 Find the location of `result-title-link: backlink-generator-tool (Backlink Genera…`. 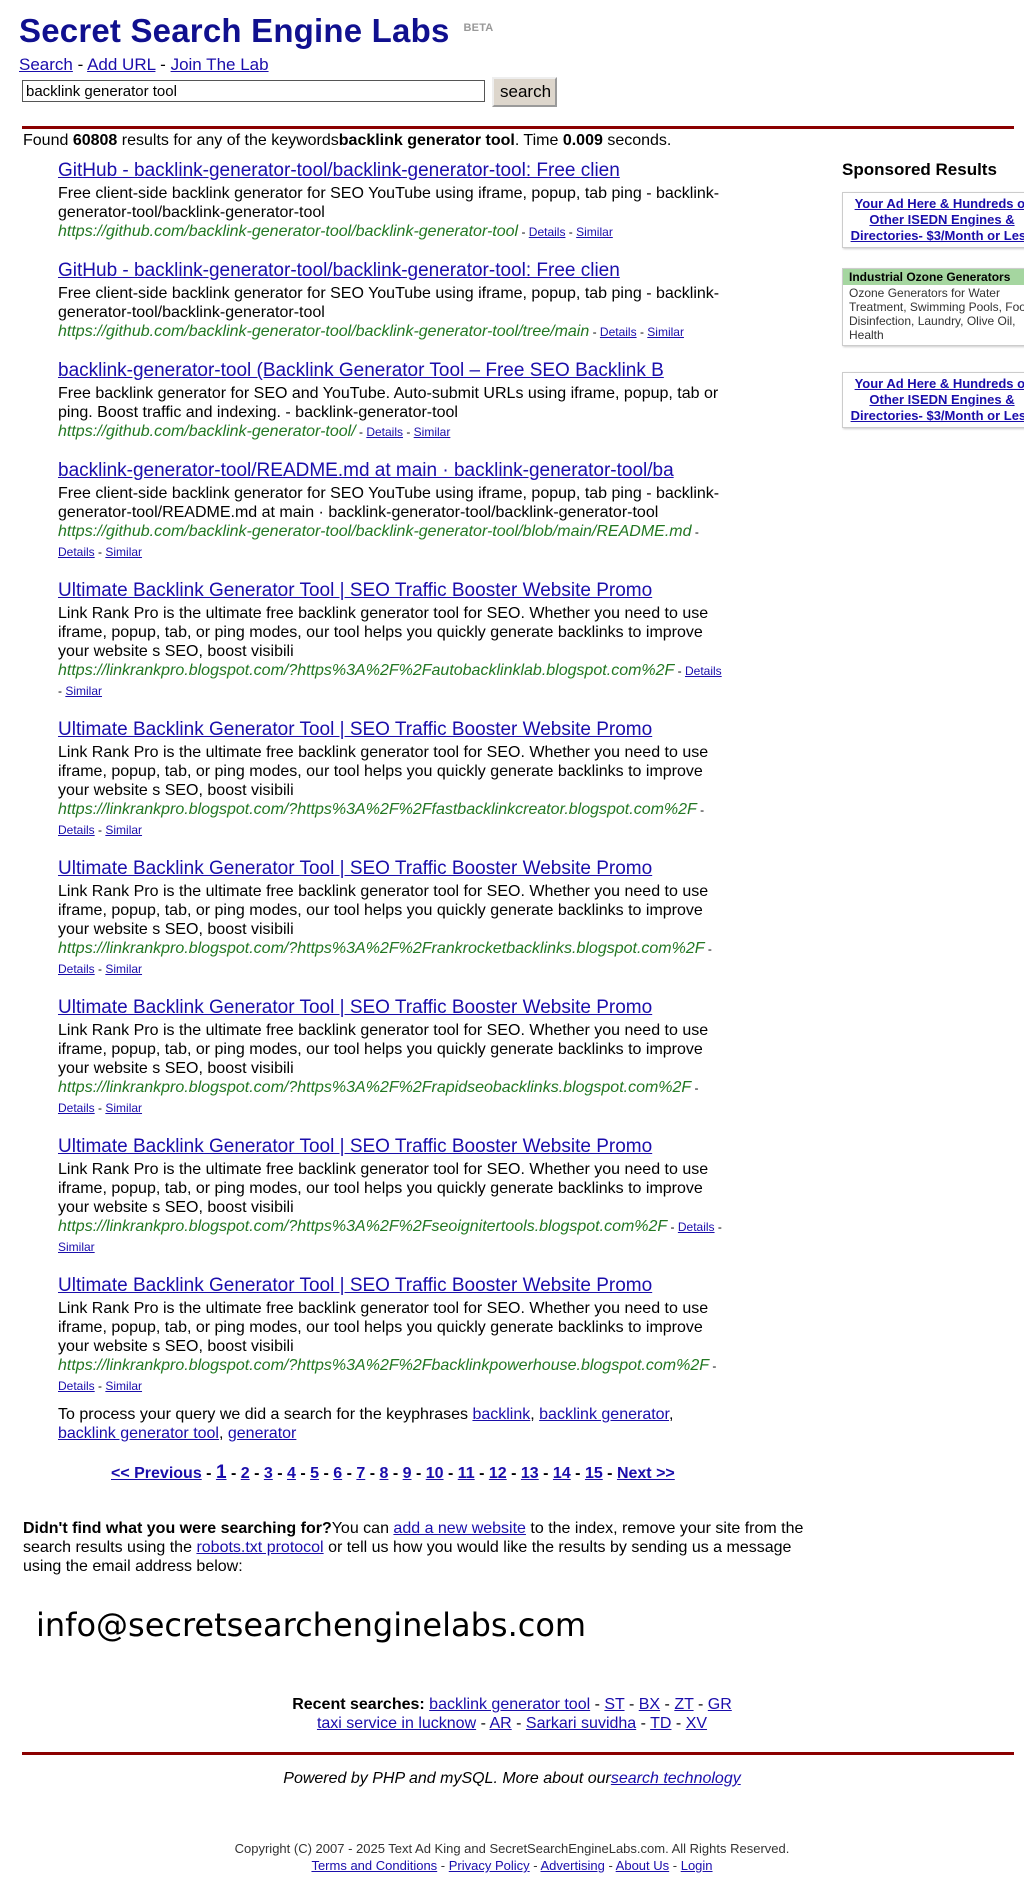

result-title-link: backlink-generator-tool (Backlink Genera… is located at coordinates (393, 371).